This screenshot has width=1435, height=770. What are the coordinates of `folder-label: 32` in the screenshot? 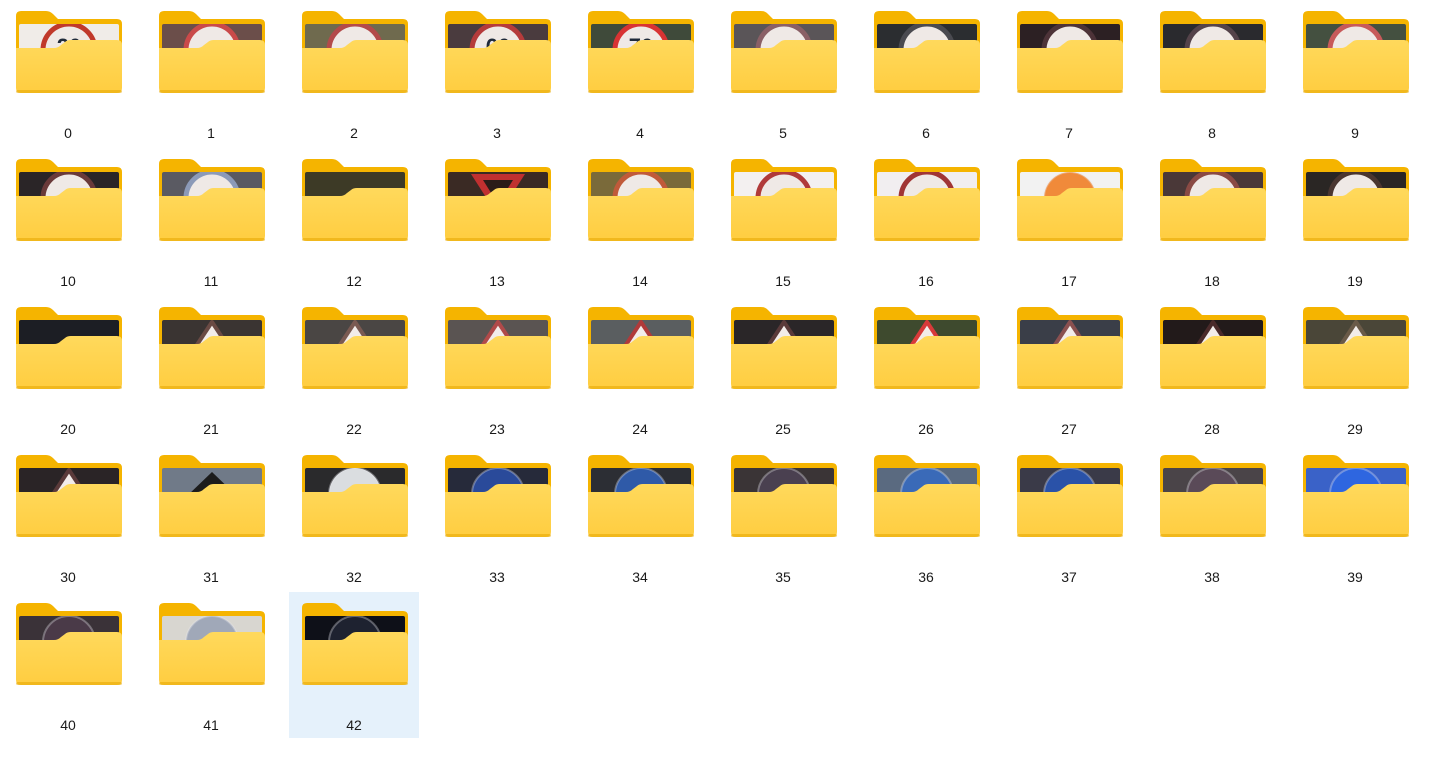 It's located at (354, 577).